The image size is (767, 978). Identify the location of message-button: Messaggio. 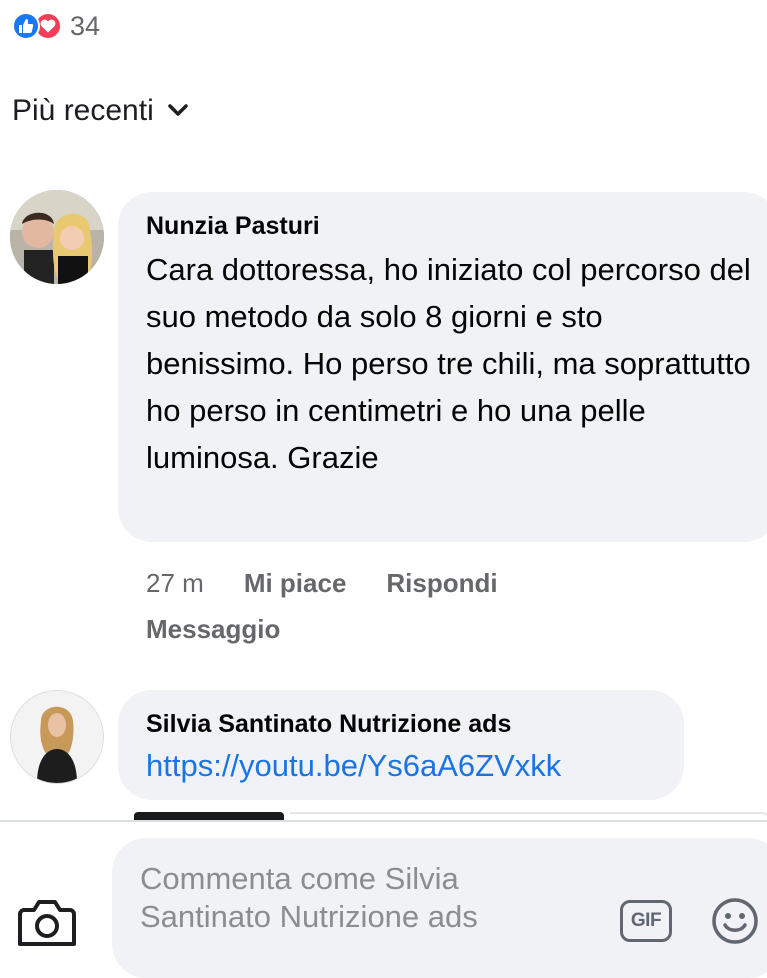
(213, 629).